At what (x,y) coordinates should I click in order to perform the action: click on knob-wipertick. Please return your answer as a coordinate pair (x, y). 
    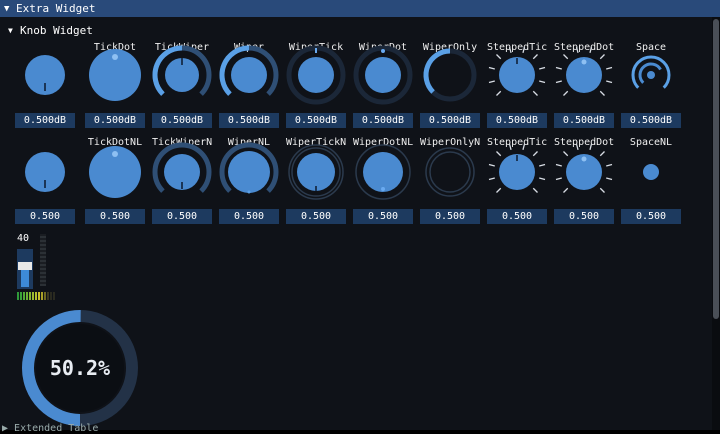
    Looking at the image, I should click on (316, 75).